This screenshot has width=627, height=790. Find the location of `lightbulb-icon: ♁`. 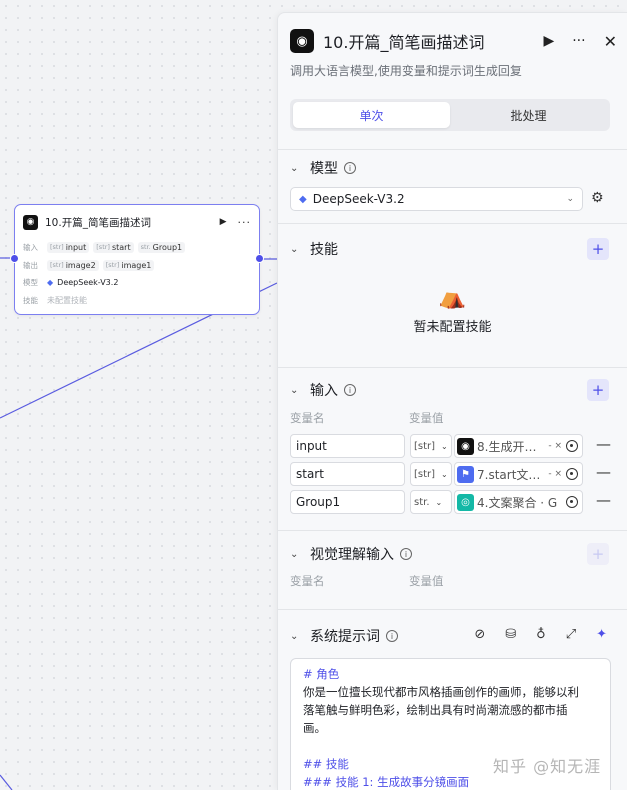

lightbulb-icon: ♁ is located at coordinates (541, 634).